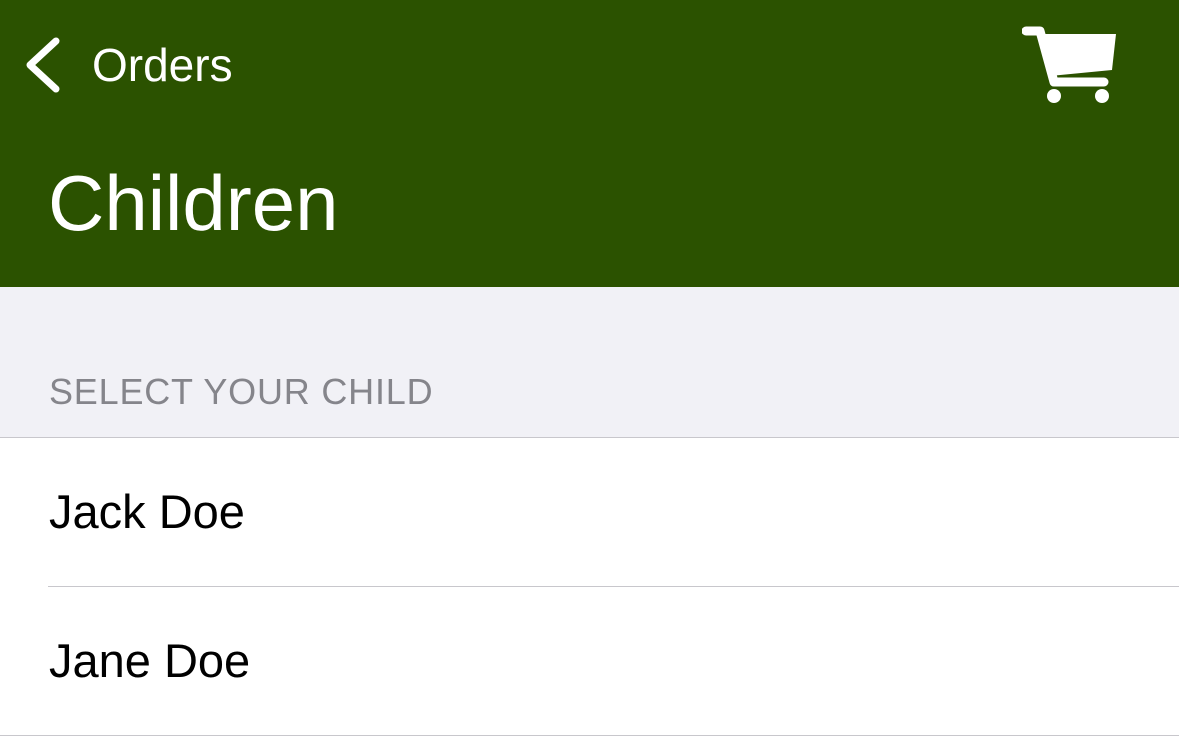  I want to click on back-button: Orders, so click(127, 65).